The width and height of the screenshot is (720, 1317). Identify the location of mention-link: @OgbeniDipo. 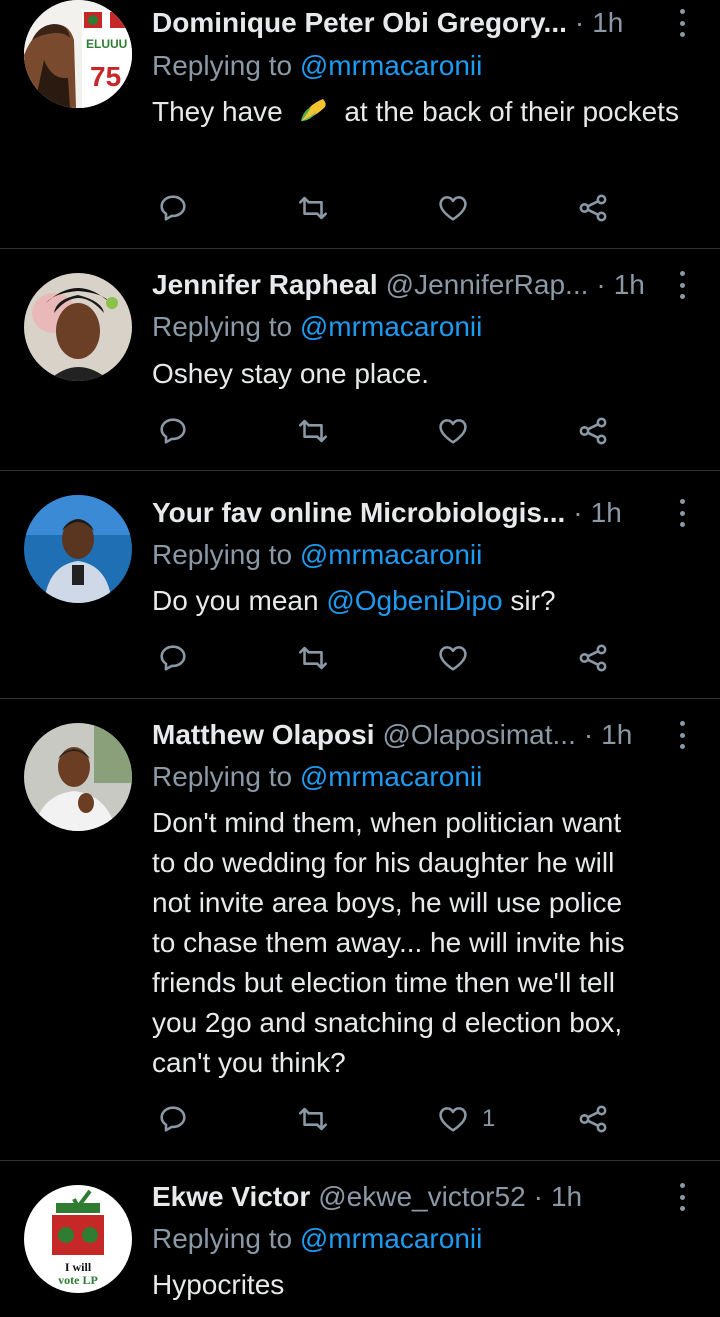
(414, 600).